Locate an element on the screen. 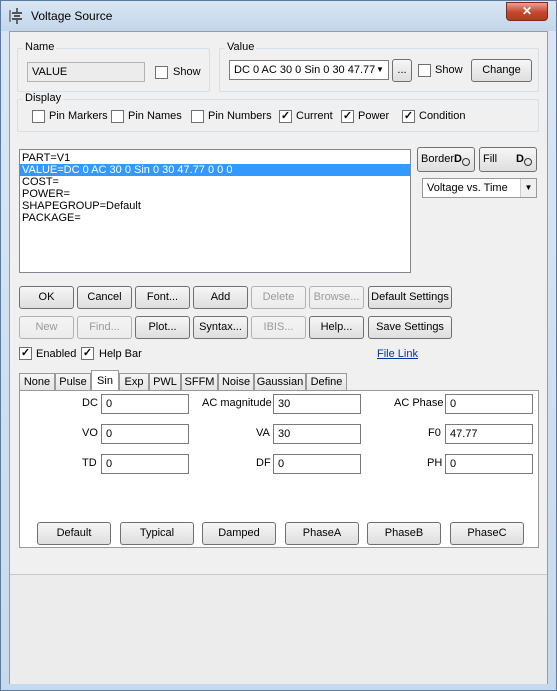  fill-button: Fill D is located at coordinates (508, 159).